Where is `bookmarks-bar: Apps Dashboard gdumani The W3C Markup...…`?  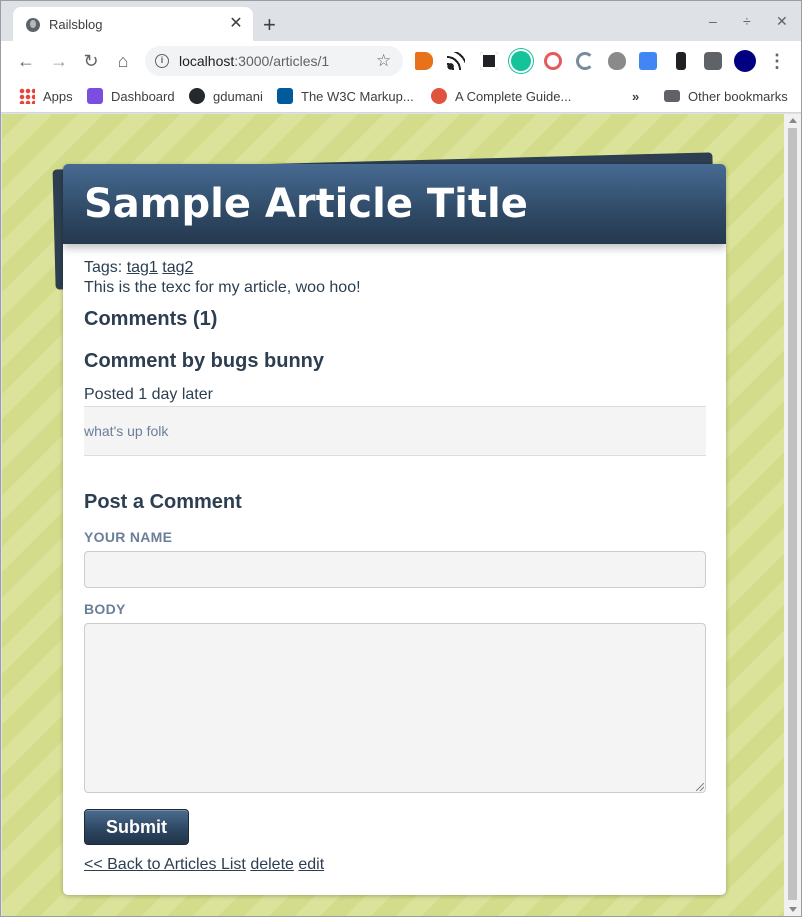
bookmarks-bar: Apps Dashboard gdumani The W3C Markup...… is located at coordinates (401, 97).